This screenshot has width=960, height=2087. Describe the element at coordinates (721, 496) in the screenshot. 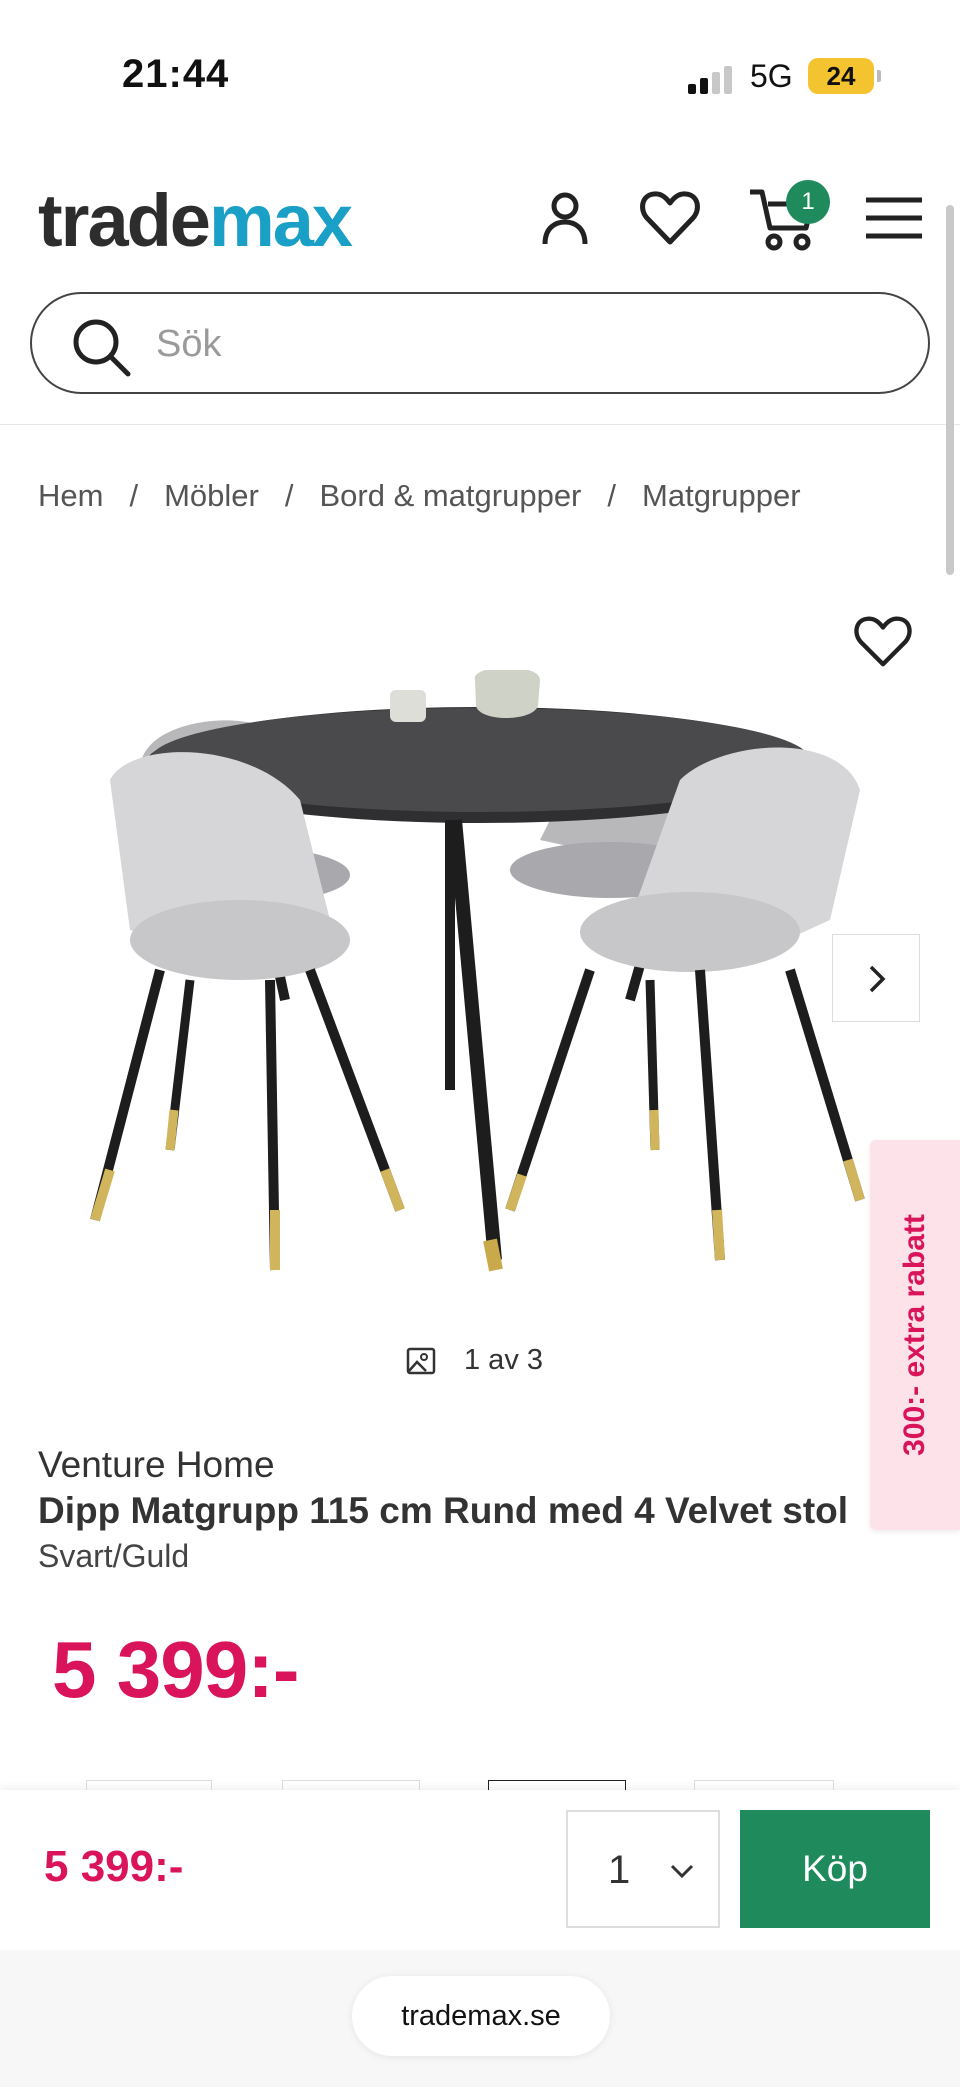

I see `breadcrumb-item-matgrupper: Matgrupper` at that location.